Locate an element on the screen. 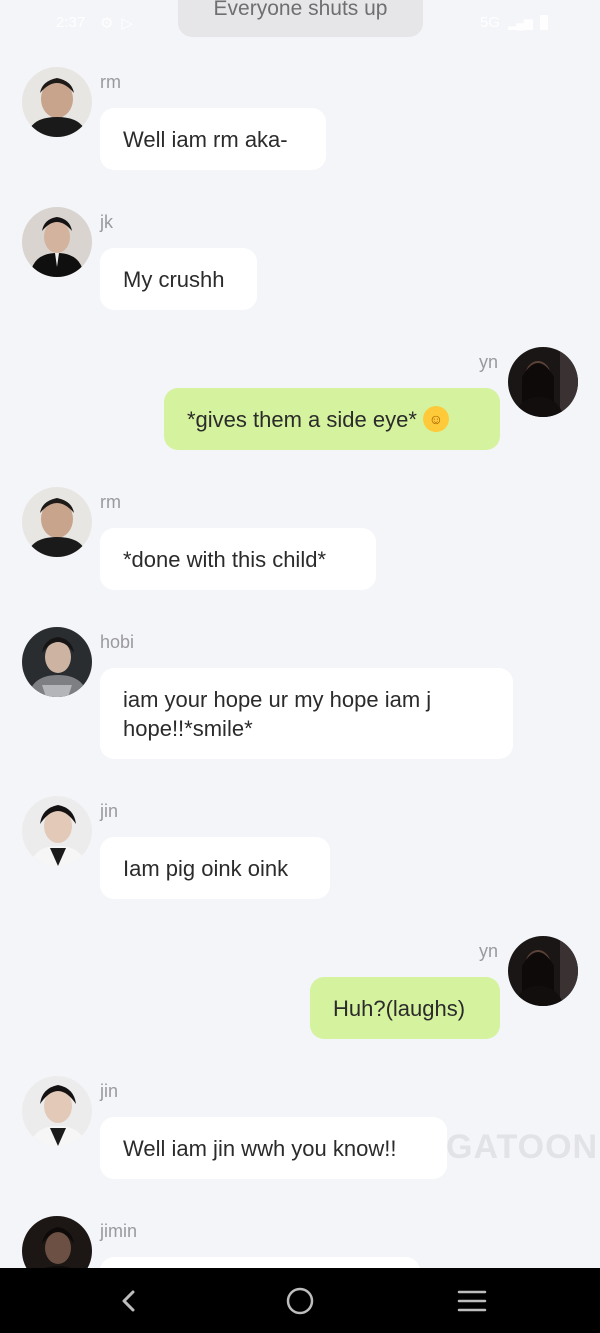  watermark-logo: GATOON is located at coordinates (522, 1147).